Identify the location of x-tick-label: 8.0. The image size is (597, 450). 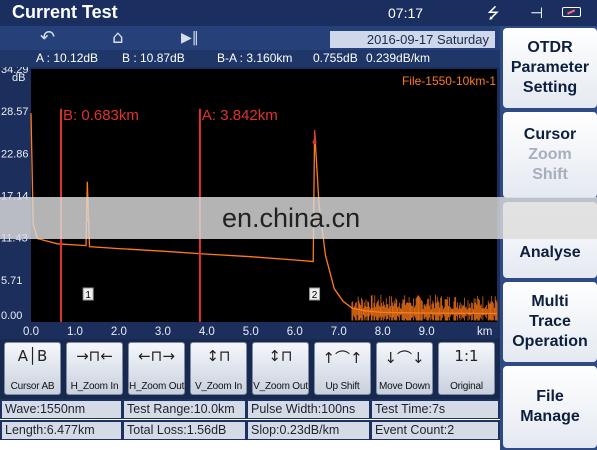
(383, 332).